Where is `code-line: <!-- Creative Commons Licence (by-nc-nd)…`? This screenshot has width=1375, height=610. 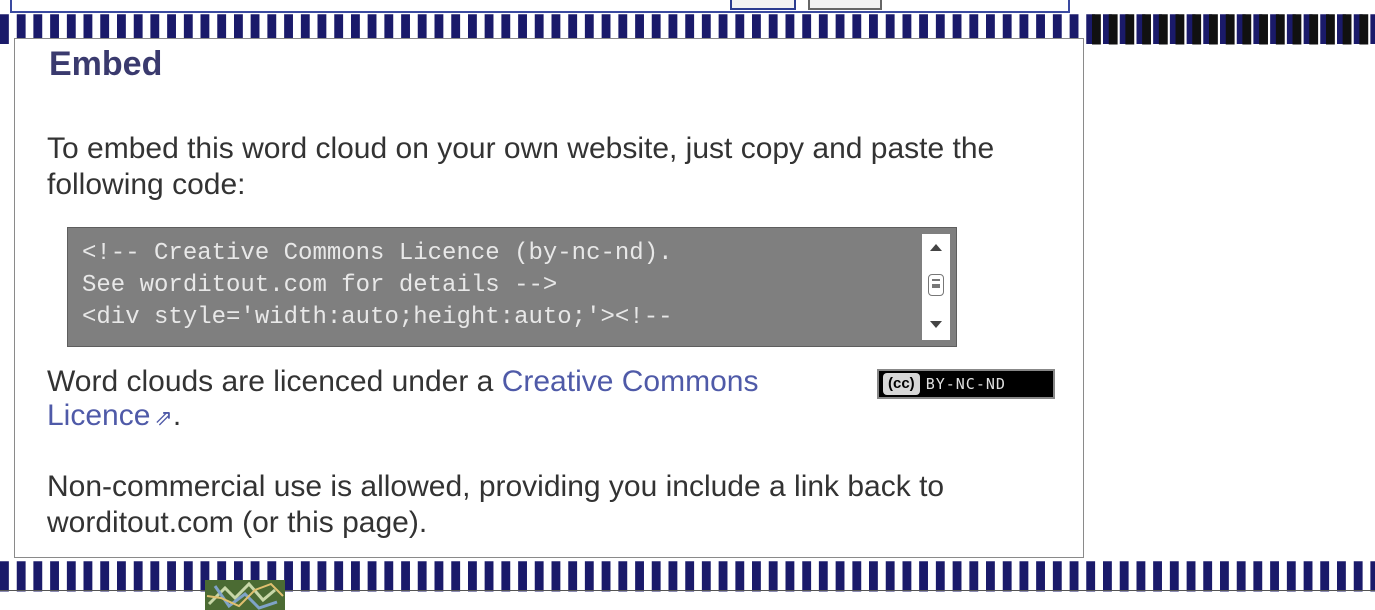
code-line: <!-- Creative Commons Licence (by-nc-nd)… is located at coordinates (377, 253).